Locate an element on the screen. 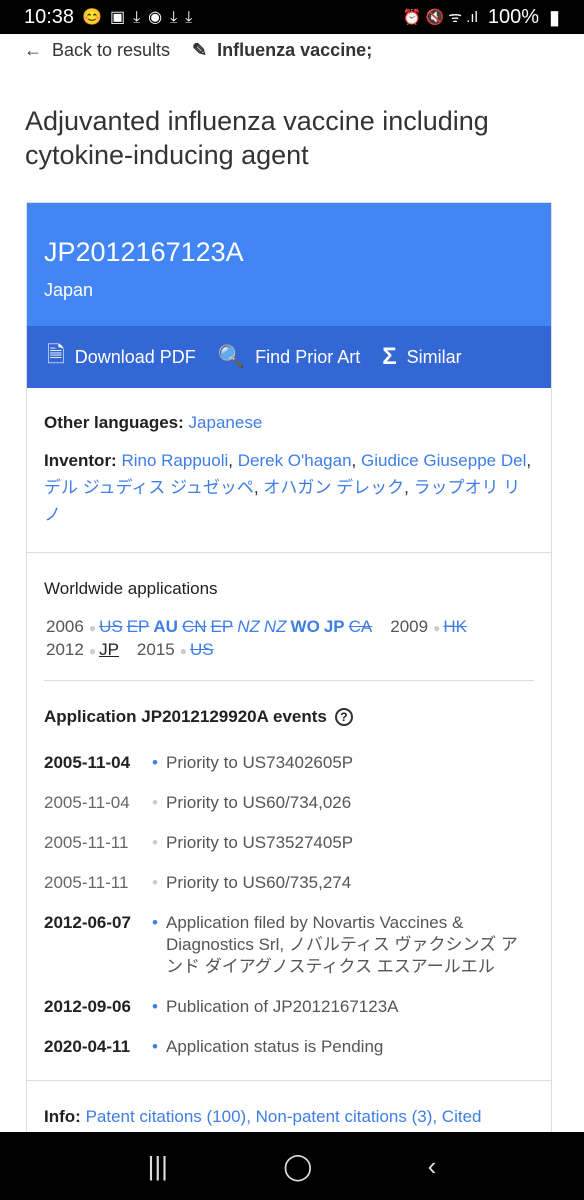 The height and width of the screenshot is (1200, 584). home-button: ◯ is located at coordinates (297, 1166).